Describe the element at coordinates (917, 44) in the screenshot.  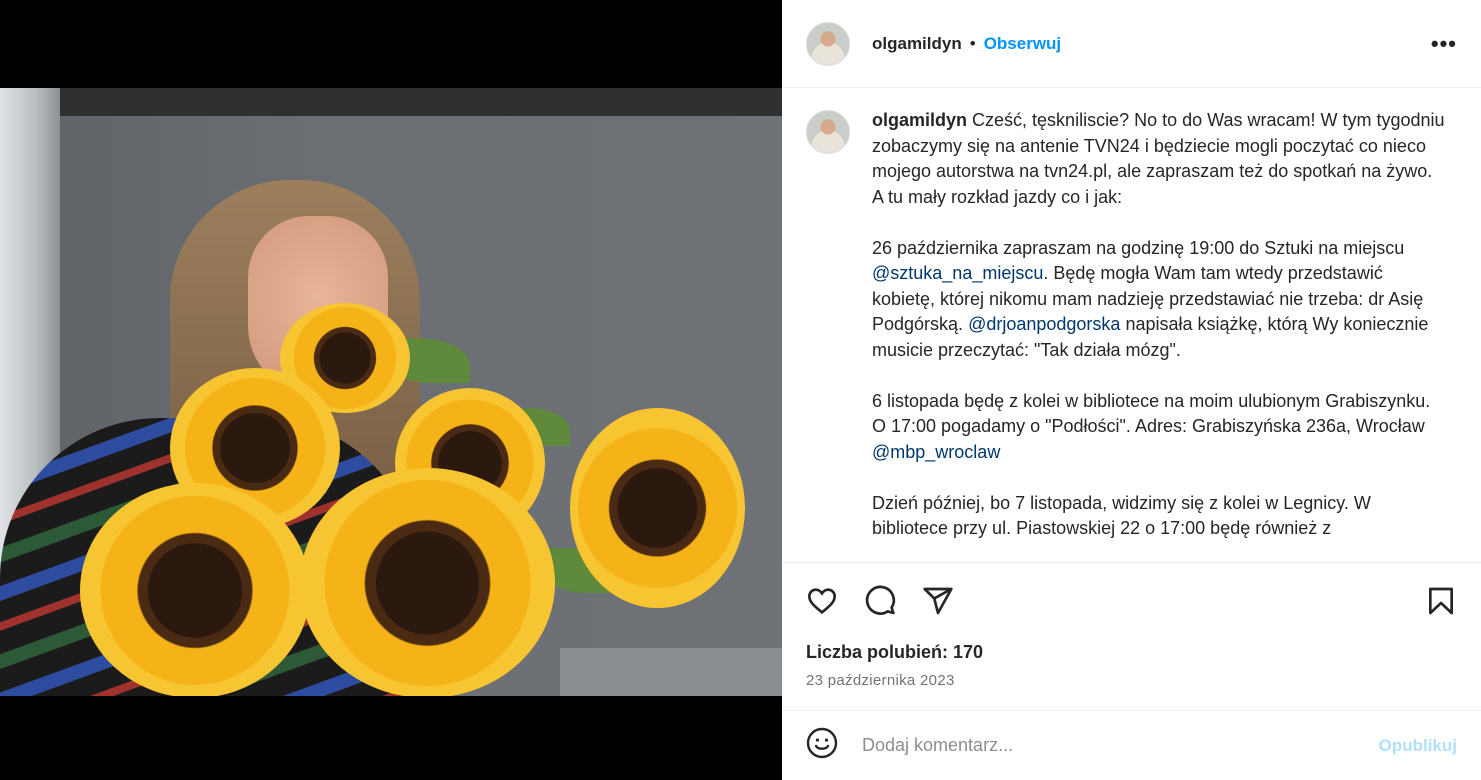
I see `username-link: olgamildyn` at that location.